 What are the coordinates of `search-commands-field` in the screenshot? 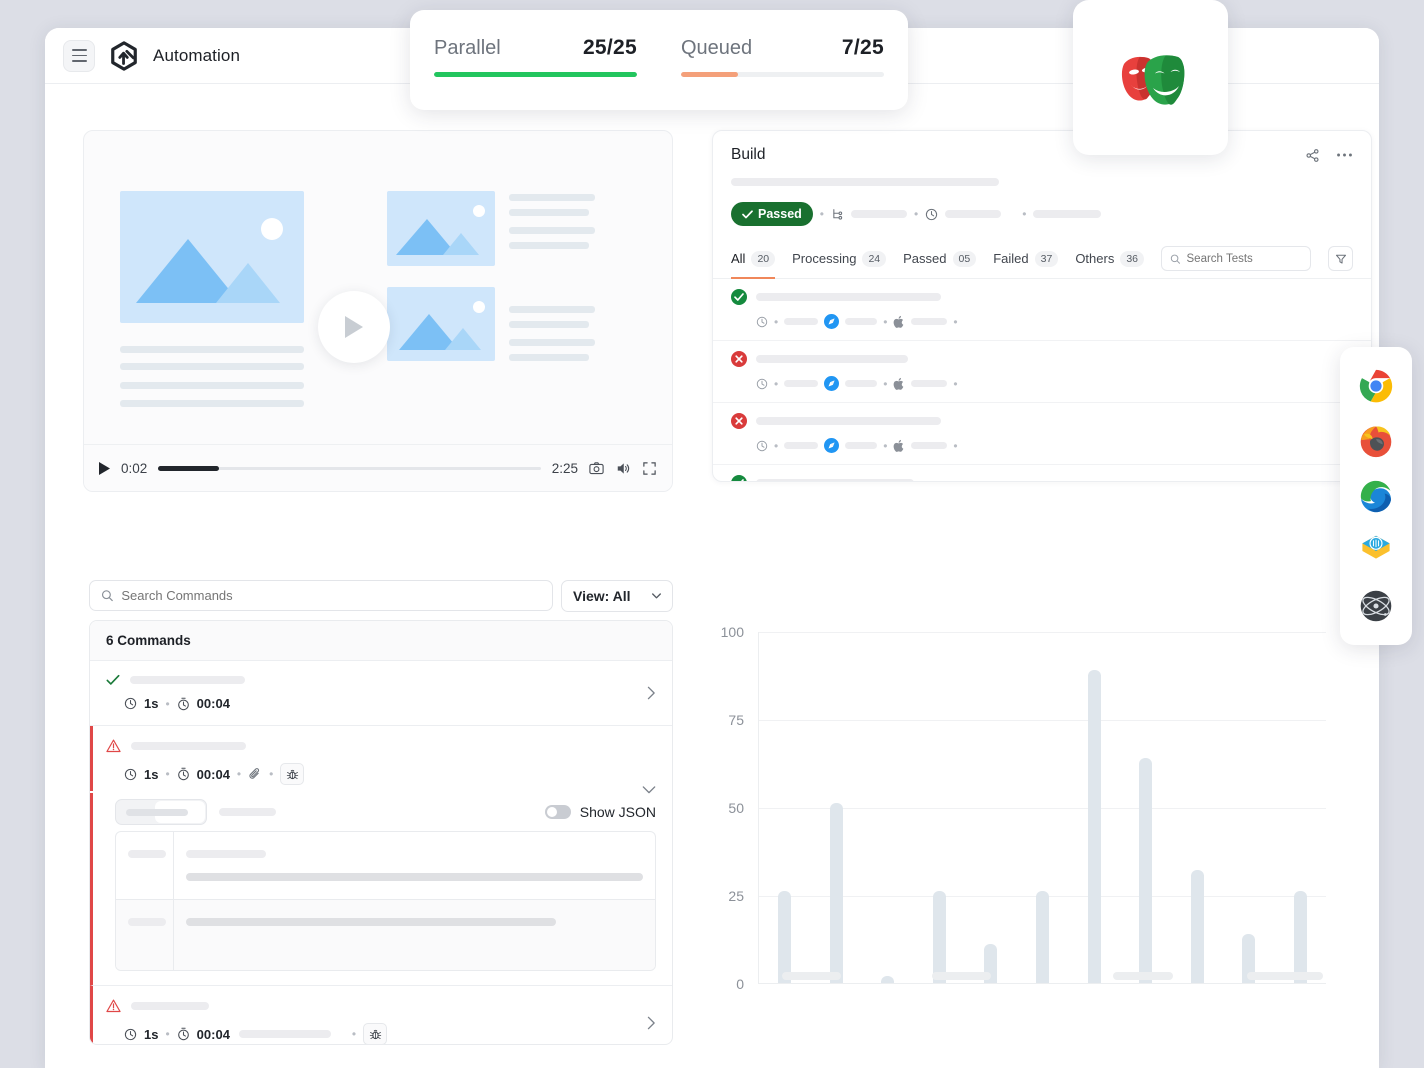 It's located at (321, 595).